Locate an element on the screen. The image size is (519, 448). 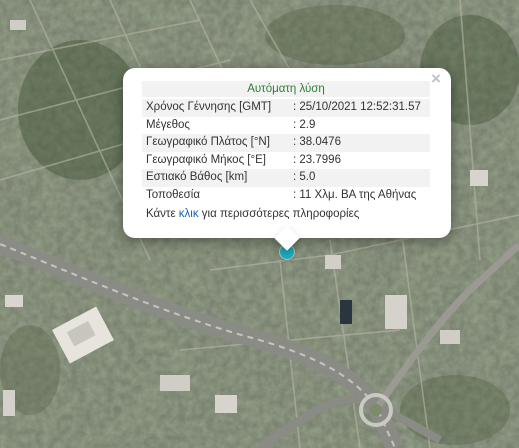
table-row: Γεωγραφικό Πλάτος [°N] : 38.0476 is located at coordinates (286, 143).